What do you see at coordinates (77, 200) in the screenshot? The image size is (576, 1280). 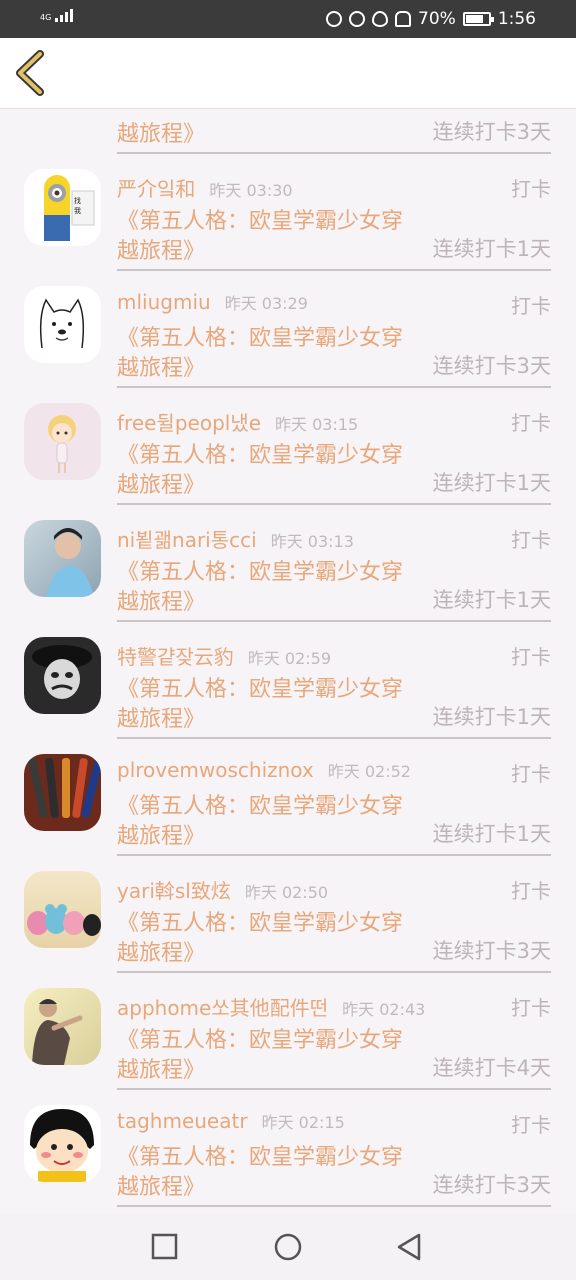 I see `svg-text: 找` at bounding box center [77, 200].